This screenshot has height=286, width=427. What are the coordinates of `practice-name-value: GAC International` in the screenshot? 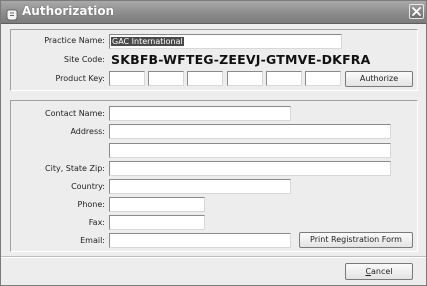 It's located at (147, 41).